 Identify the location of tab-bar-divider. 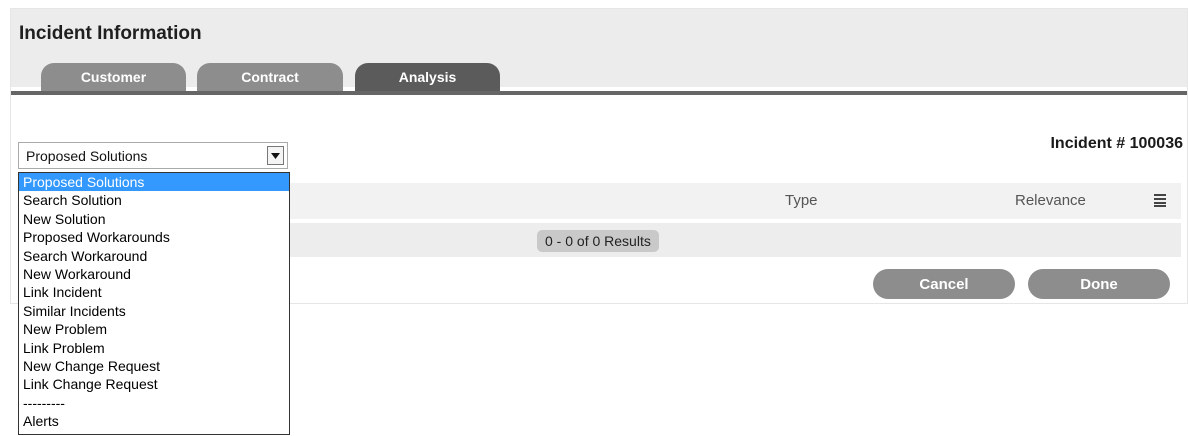
(599, 93).